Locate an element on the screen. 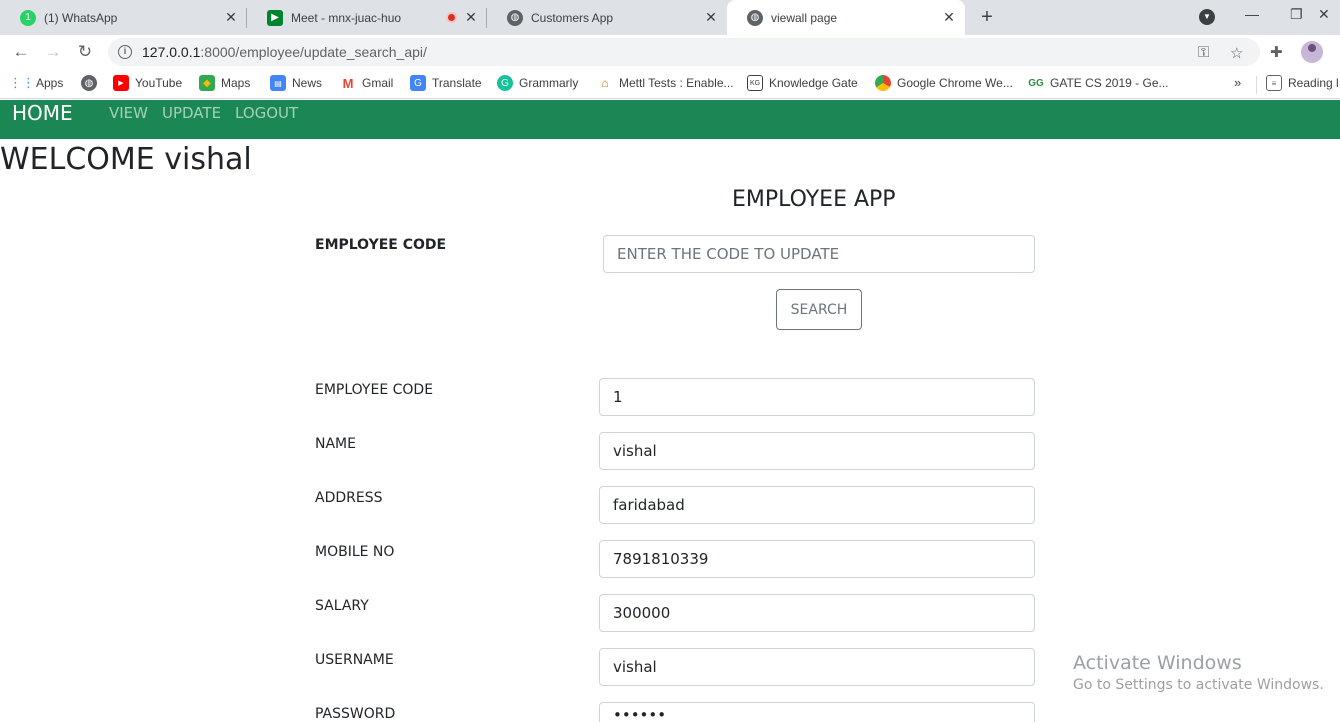  profile-avatar is located at coordinates (1312, 52).